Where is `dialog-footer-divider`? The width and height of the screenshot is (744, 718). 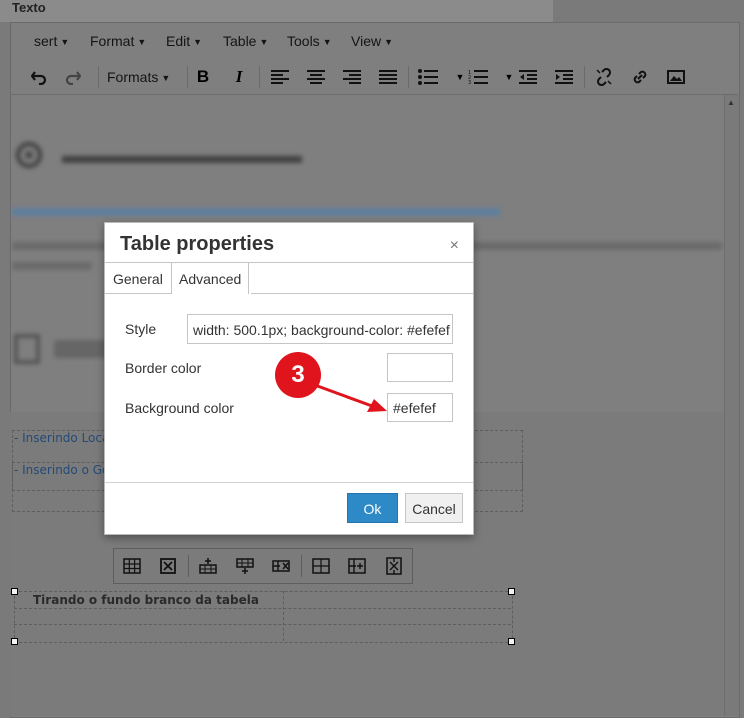
dialog-footer-divider is located at coordinates (289, 482).